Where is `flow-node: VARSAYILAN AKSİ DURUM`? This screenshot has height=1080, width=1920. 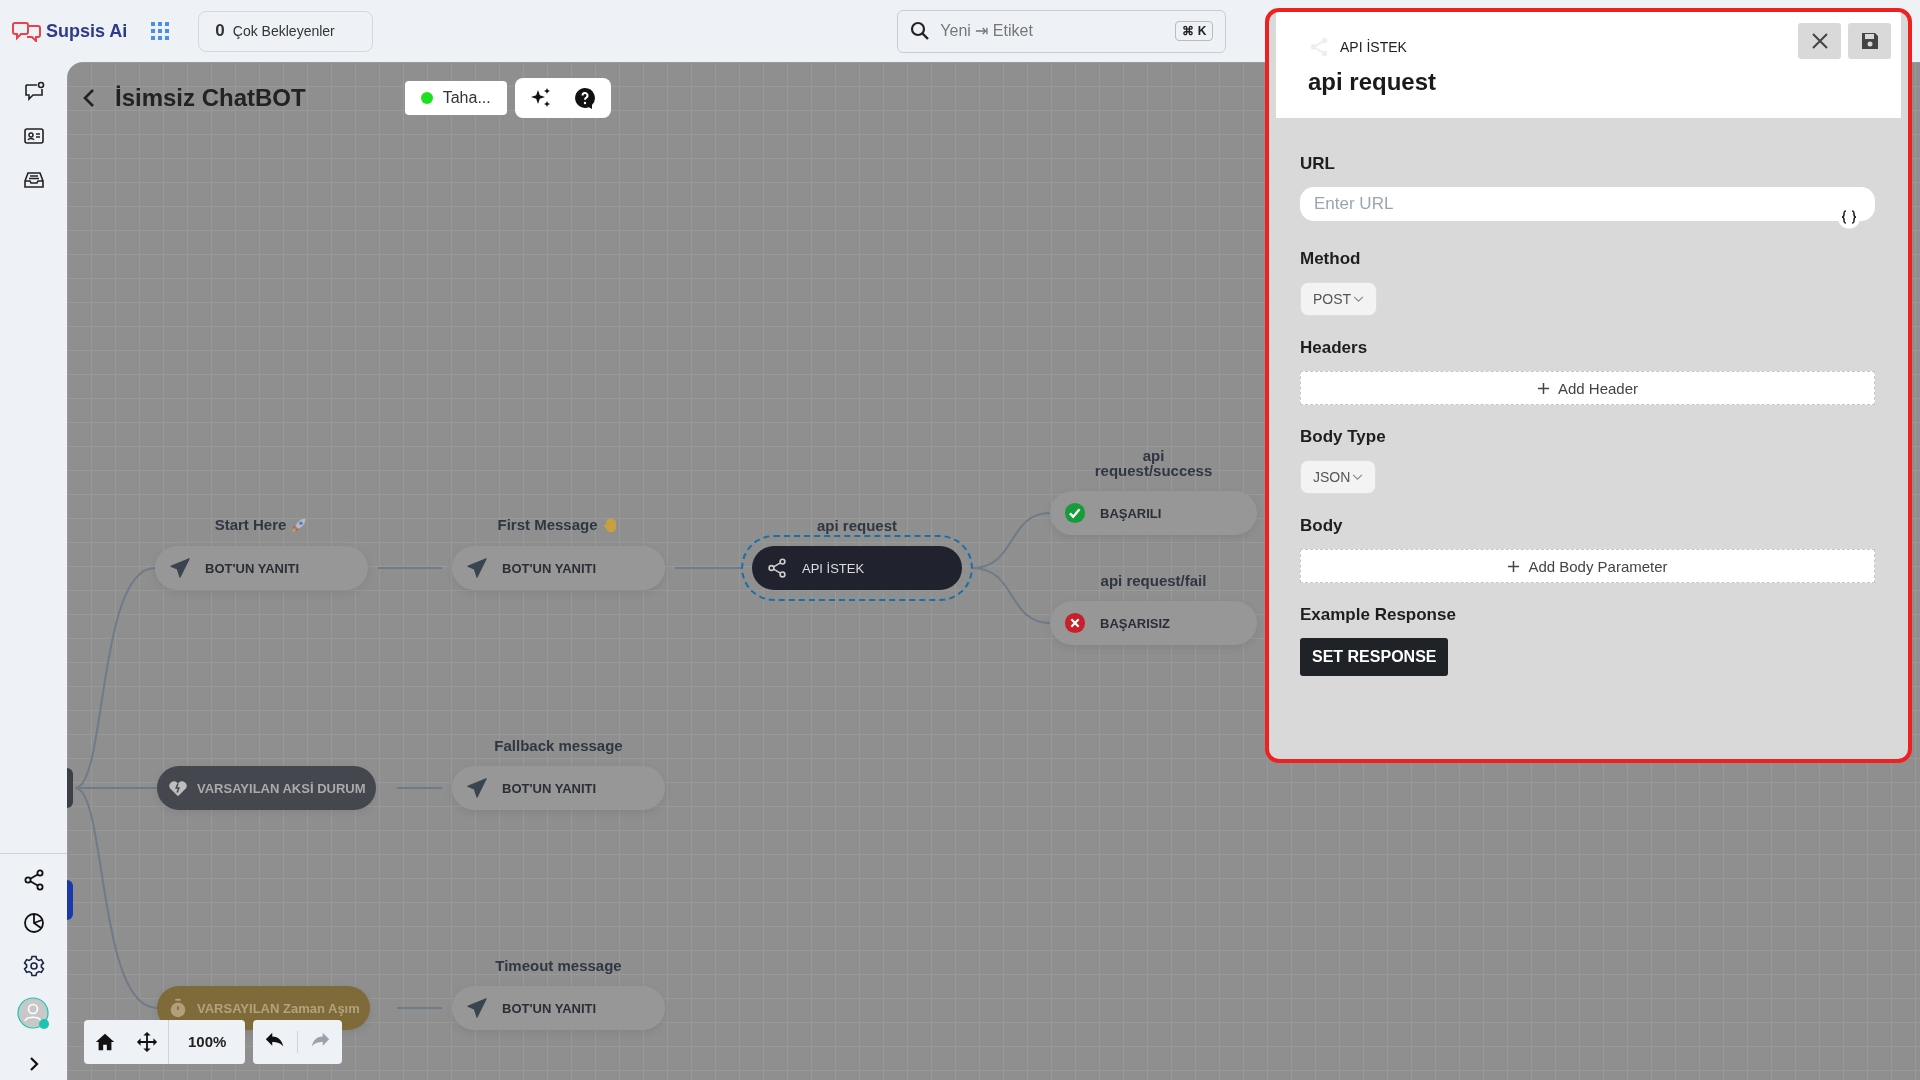 flow-node: VARSAYILAN AKSİ DURUM is located at coordinates (266, 788).